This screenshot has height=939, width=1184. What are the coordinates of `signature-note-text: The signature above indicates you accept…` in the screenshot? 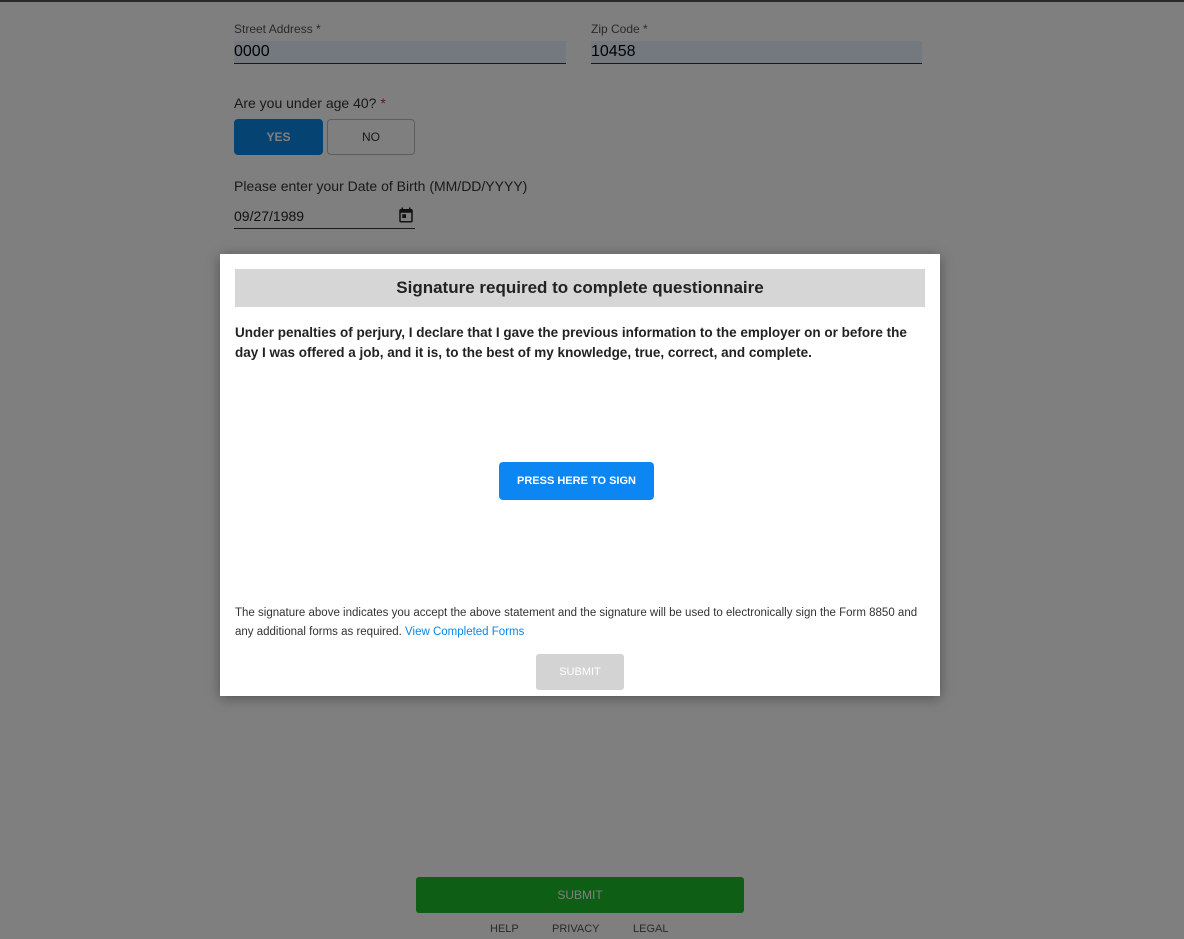 It's located at (576, 622).